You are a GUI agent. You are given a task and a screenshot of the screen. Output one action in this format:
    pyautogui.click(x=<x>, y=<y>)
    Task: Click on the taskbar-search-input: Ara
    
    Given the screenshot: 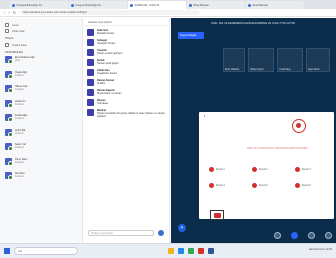 What is the action you would take?
    pyautogui.click(x=46, y=251)
    